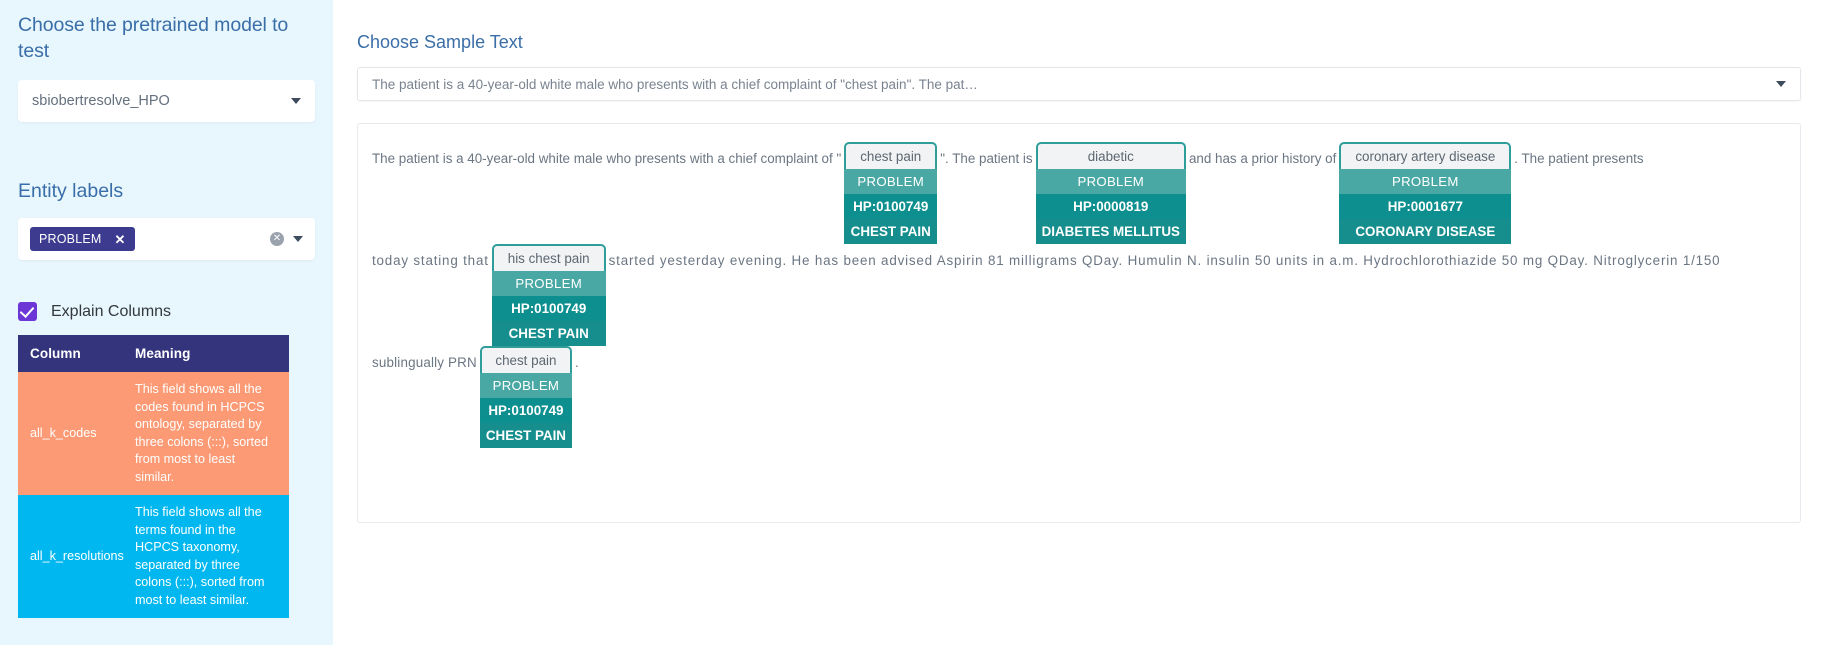  I want to click on entity-text: his chest pain, so click(548, 257).